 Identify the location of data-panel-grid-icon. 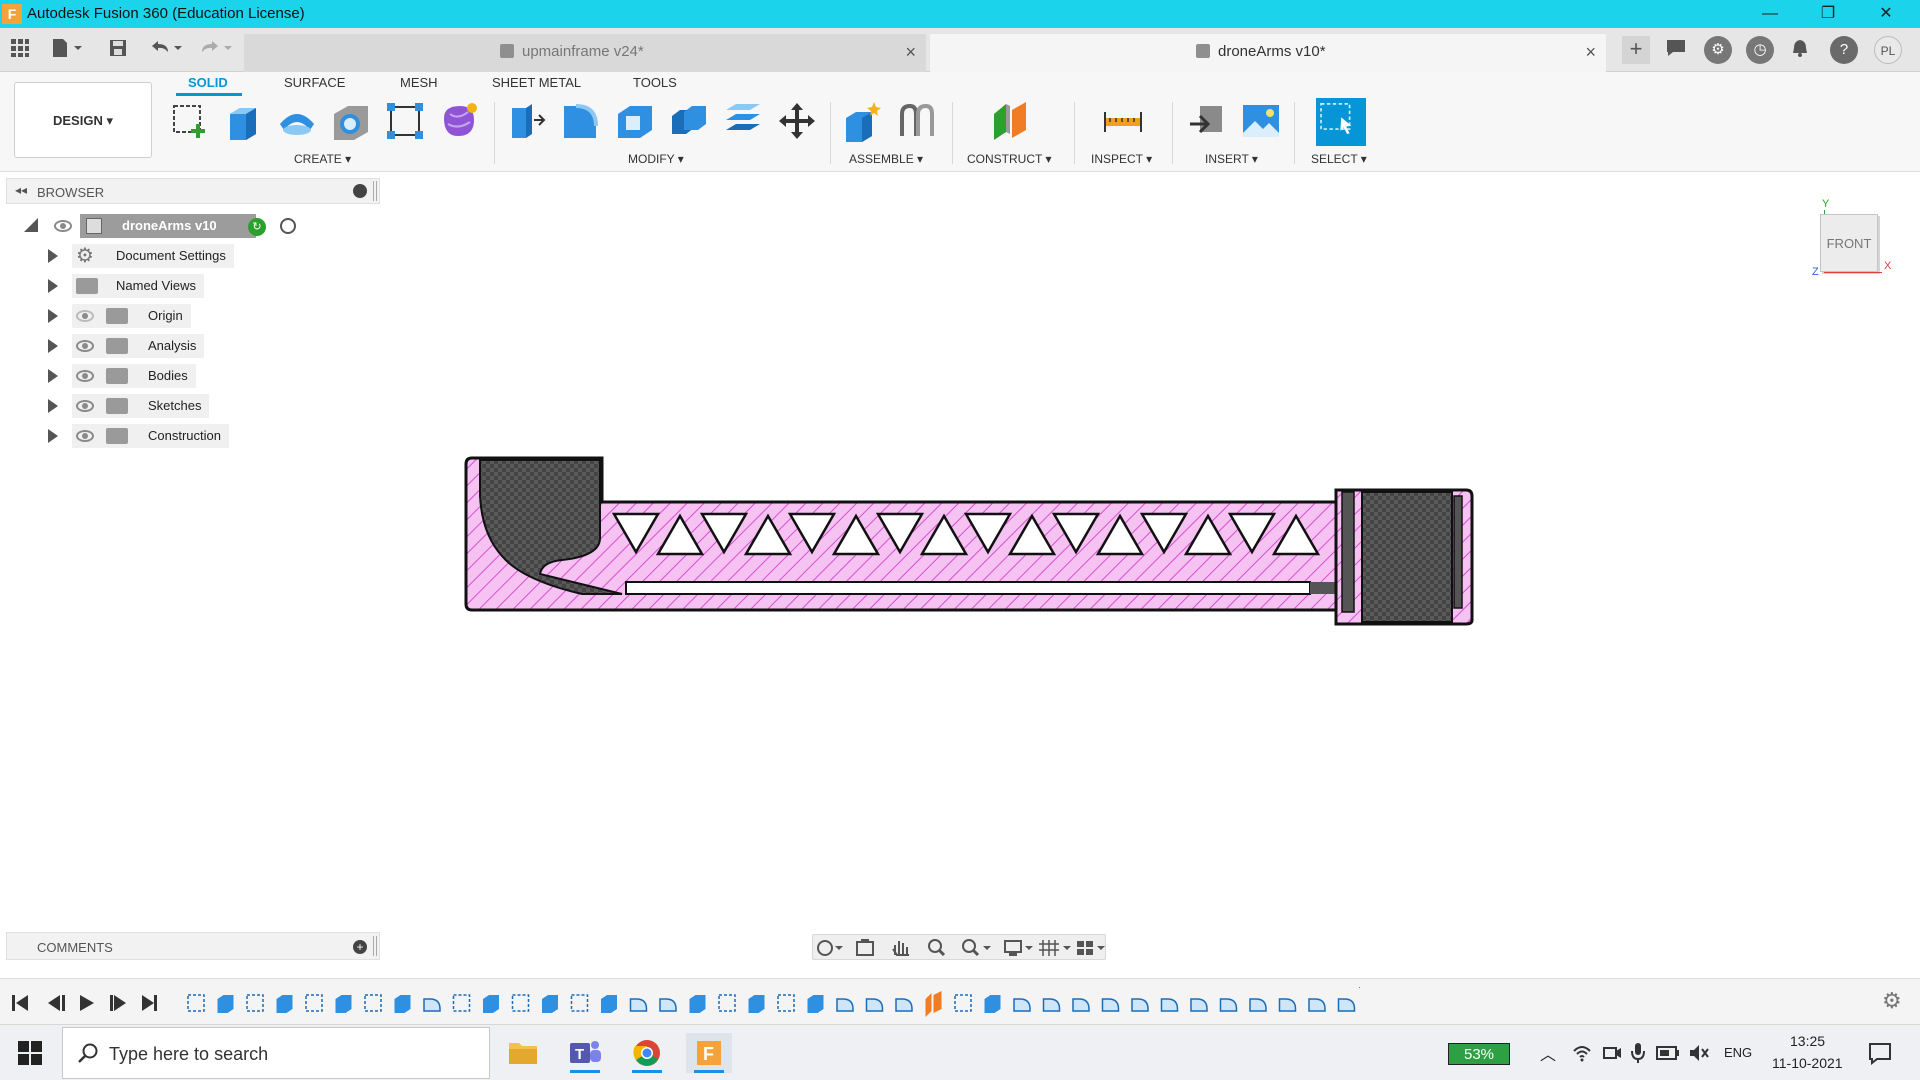
(20, 50).